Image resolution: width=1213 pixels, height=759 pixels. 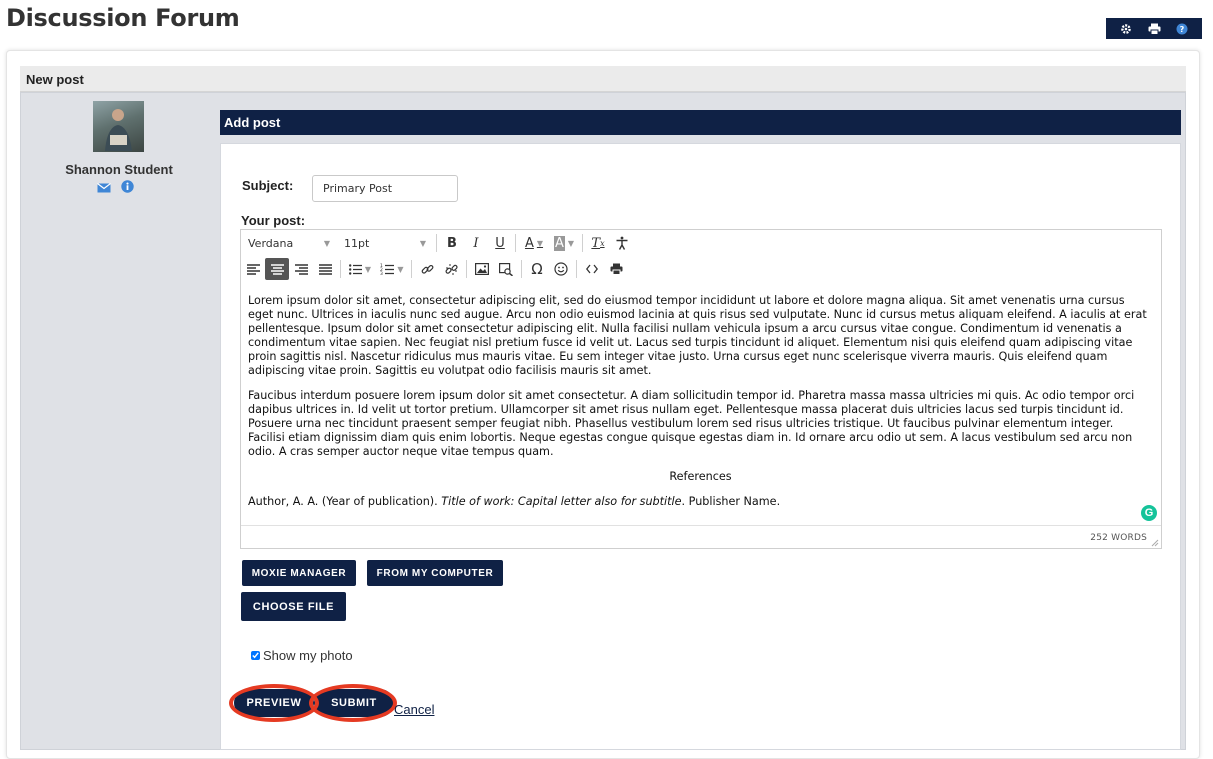 I want to click on insert-link-button, so click(x=427, y=269).